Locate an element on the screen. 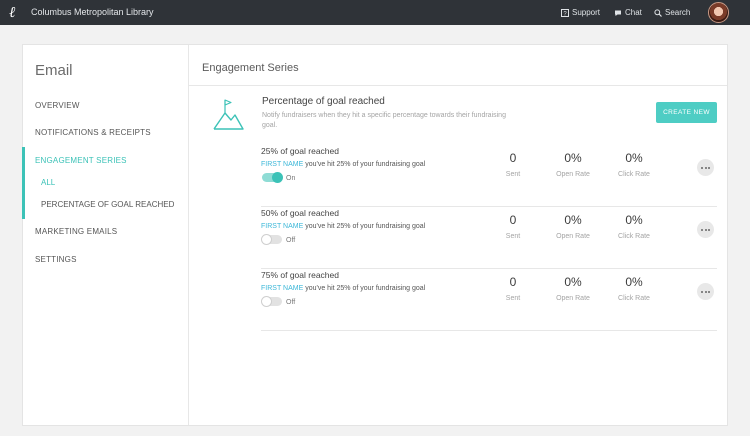 Image resolution: width=750 pixels, height=436 pixels. toggle-label: On is located at coordinates (291, 178).